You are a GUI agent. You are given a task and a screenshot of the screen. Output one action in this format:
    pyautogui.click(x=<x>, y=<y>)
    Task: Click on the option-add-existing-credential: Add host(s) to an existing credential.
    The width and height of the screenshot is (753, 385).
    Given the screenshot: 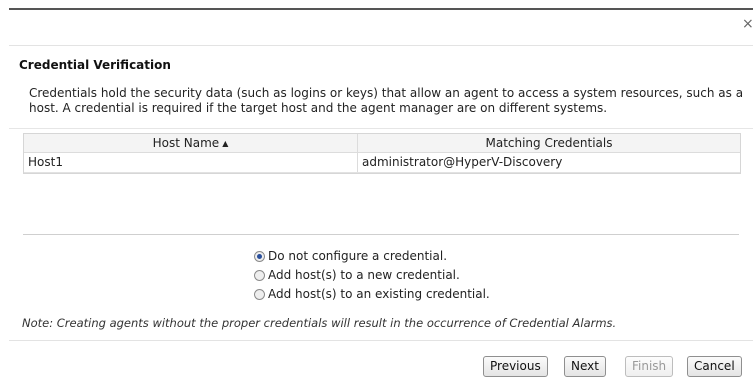 What is the action you would take?
    pyautogui.click(x=372, y=294)
    